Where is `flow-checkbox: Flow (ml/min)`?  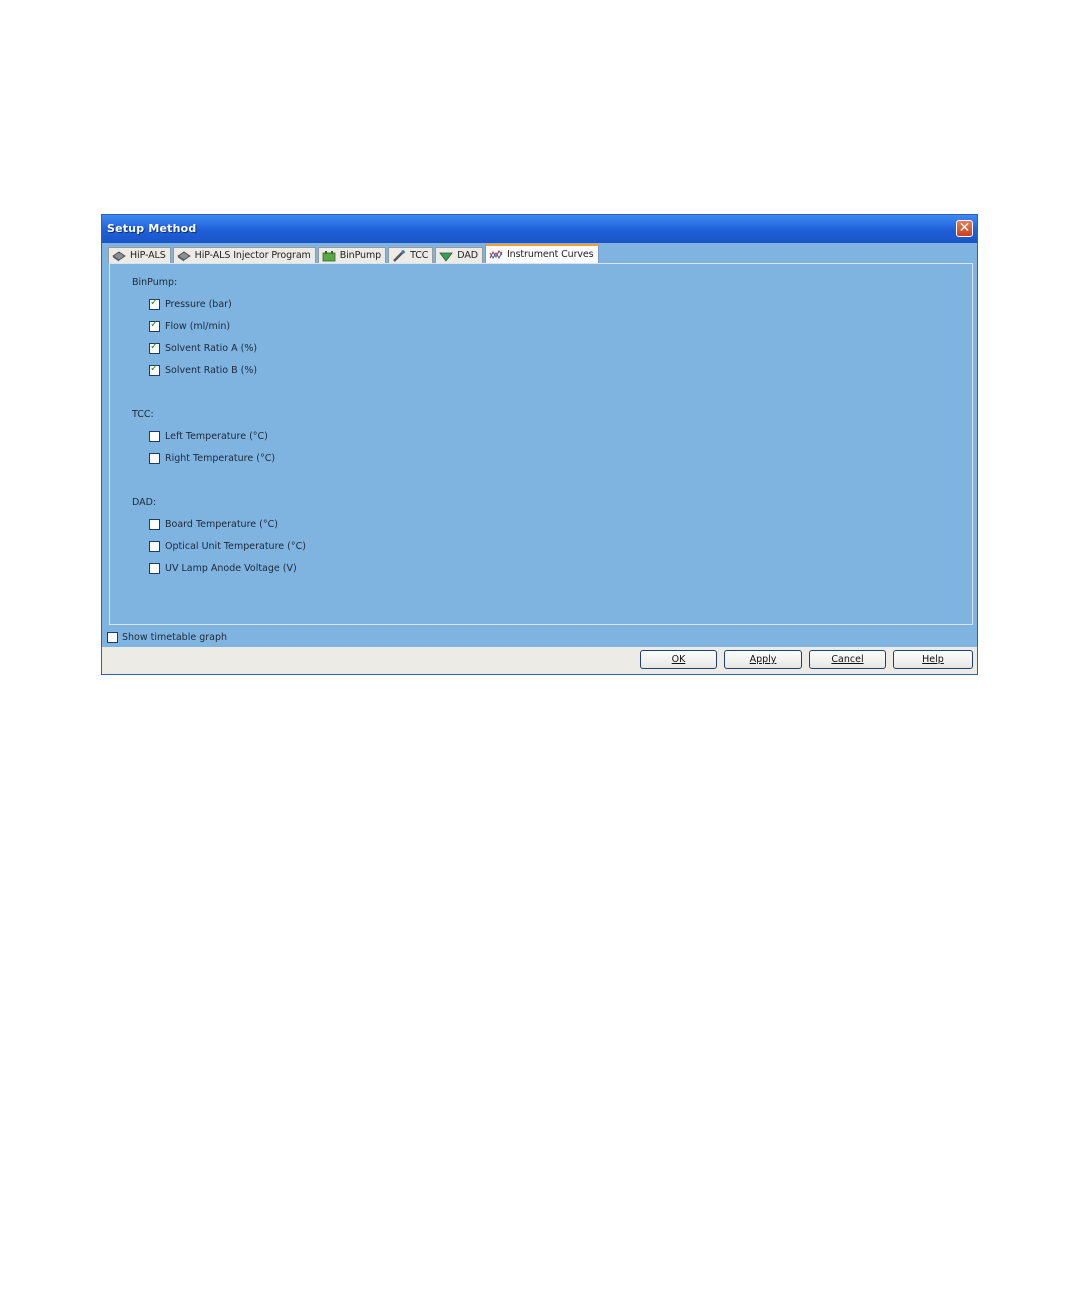
flow-checkbox: Flow (ml/min) is located at coordinates (190, 325).